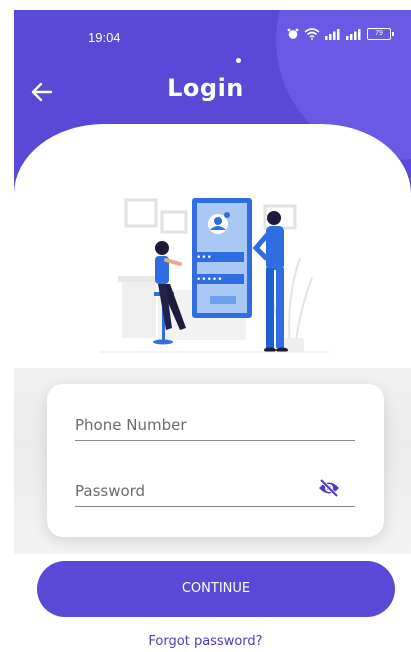 Image resolution: width=411 pixels, height=652 pixels. I want to click on wifi-icon, so click(312, 34).